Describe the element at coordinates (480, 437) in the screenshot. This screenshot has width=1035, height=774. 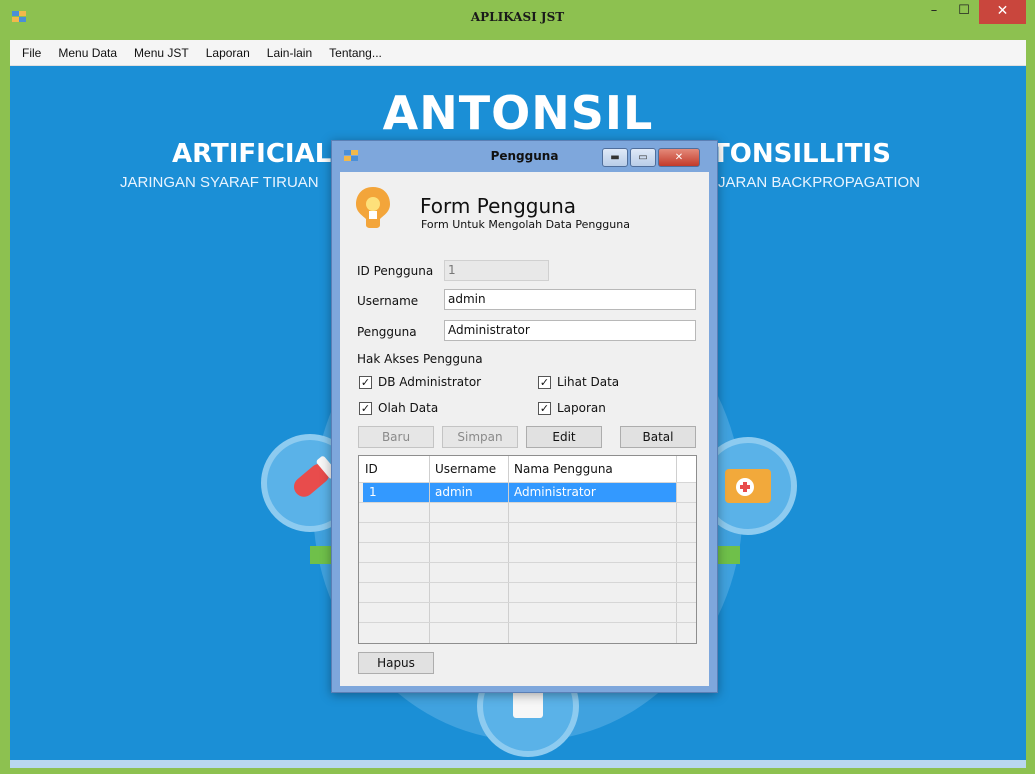
I see `simpan-button: Simpan` at that location.